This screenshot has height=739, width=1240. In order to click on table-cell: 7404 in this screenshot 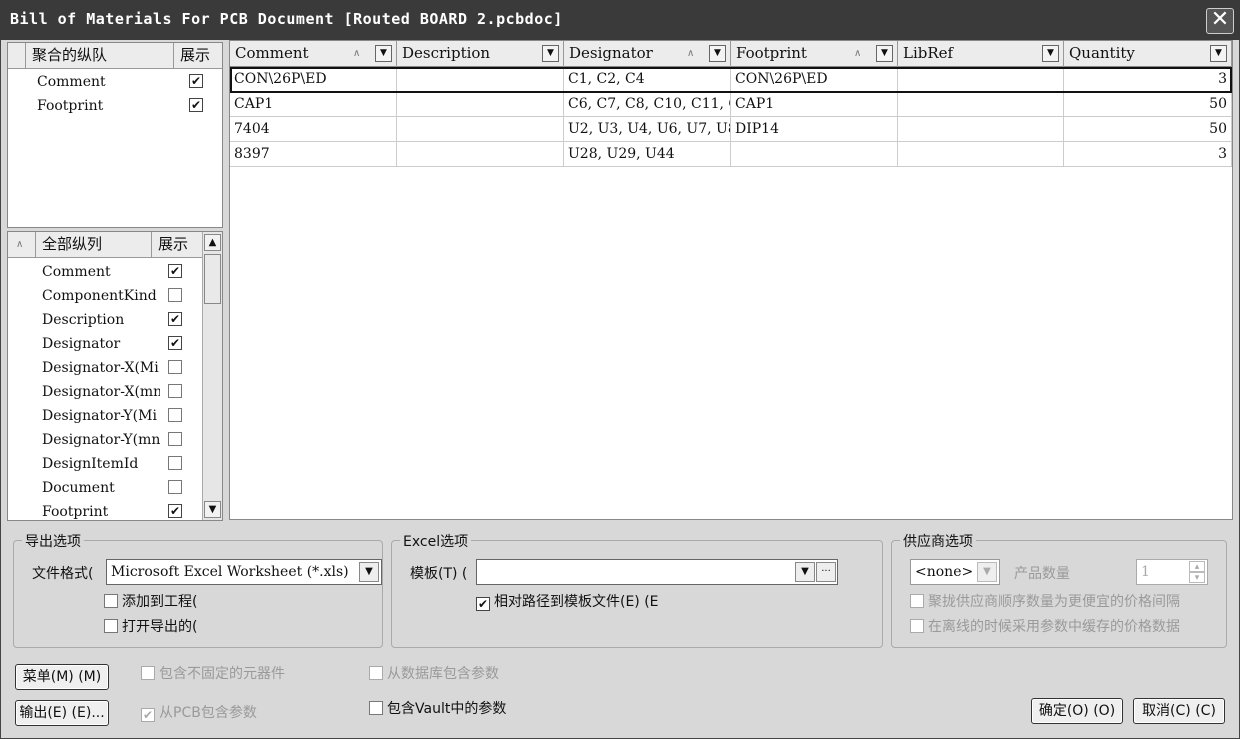, I will do `click(313, 129)`.